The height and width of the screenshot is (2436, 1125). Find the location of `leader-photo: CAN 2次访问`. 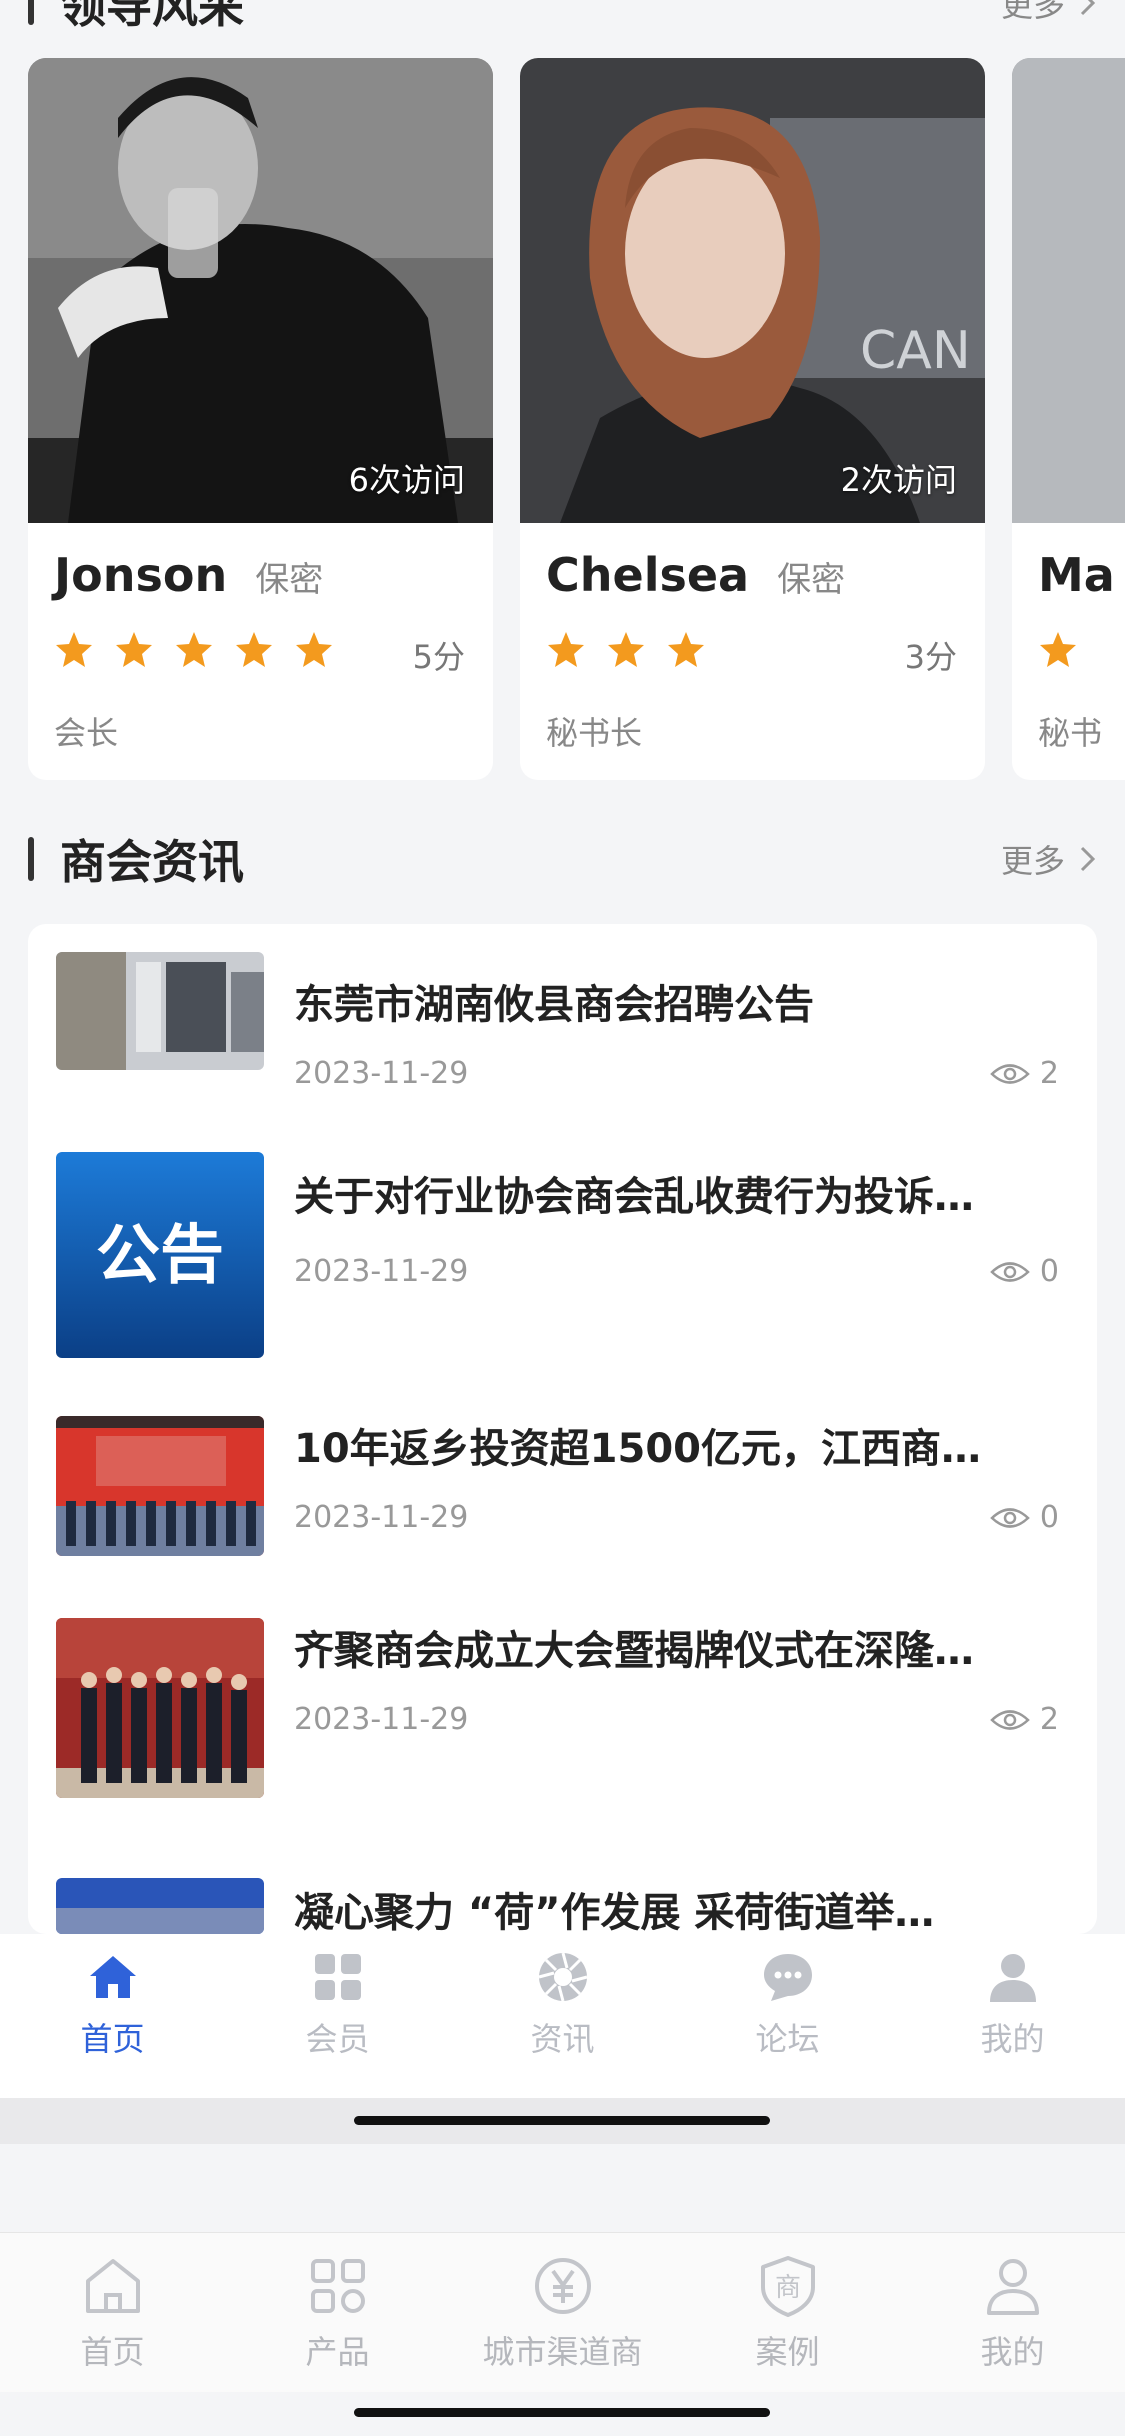

leader-photo: CAN 2次访问 is located at coordinates (752, 290).